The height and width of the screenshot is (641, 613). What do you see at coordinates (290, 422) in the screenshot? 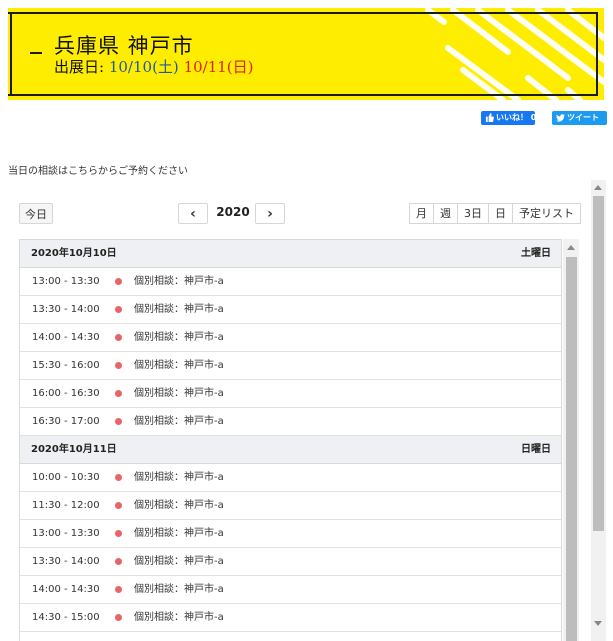
I see `event-row: 16:30 - 17:00 個別相談：神戸市-a` at bounding box center [290, 422].